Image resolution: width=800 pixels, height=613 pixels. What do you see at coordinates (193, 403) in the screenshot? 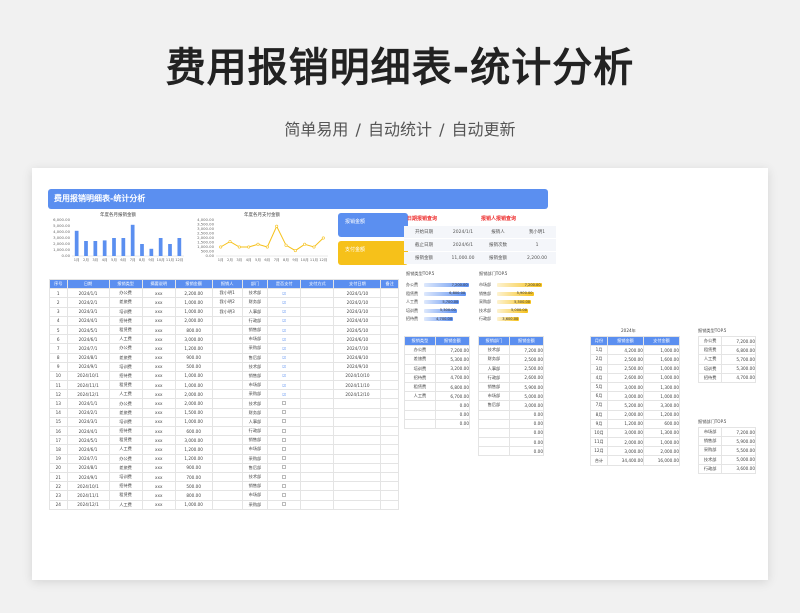
I see `table-cell: 2,000.00` at bounding box center [193, 403].